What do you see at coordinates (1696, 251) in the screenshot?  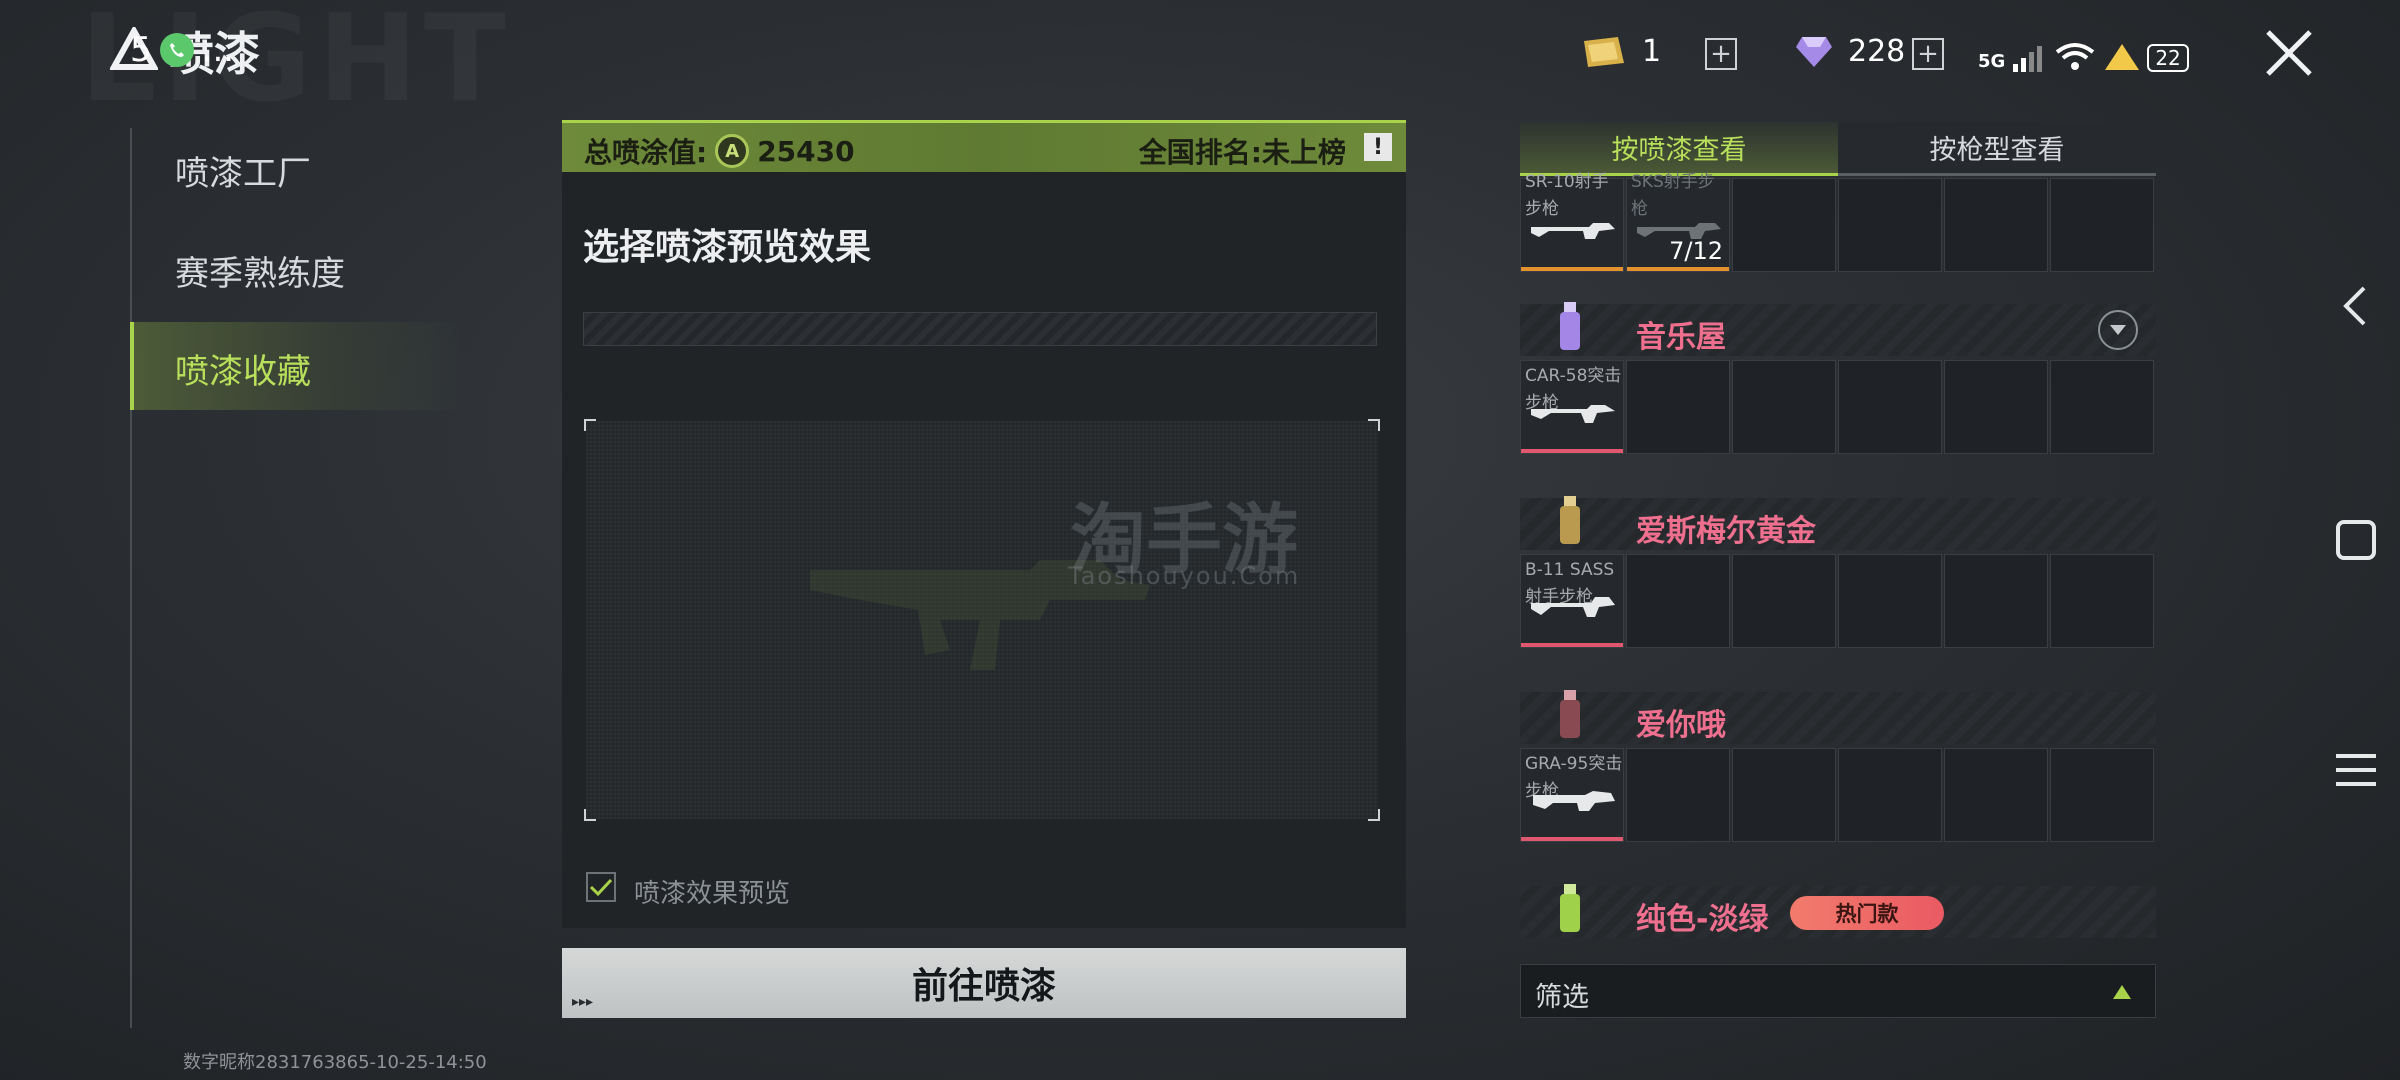 I see `unlock-count: 7/12` at bounding box center [1696, 251].